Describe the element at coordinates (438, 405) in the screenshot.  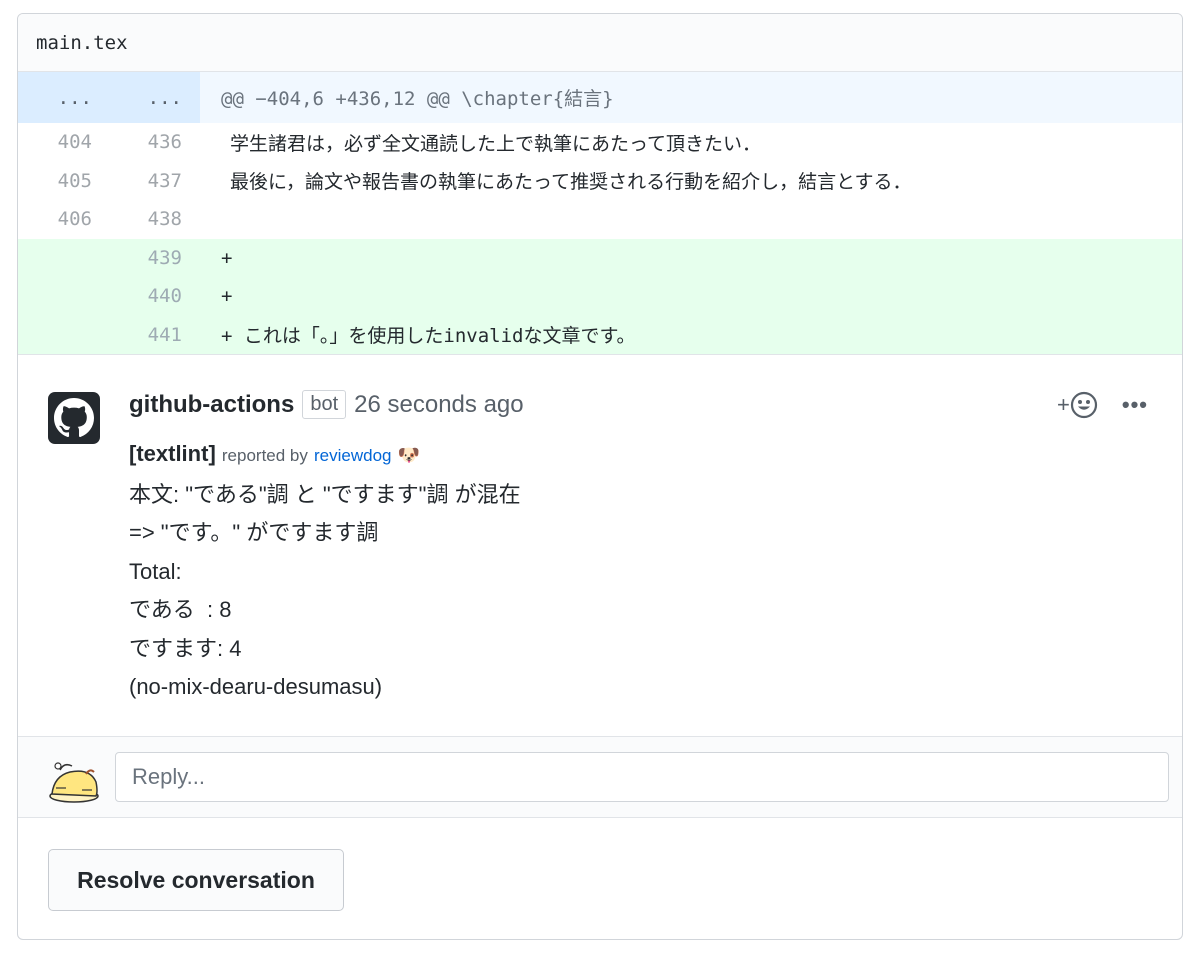
I see `comment-timestamp: 26 seconds ago` at that location.